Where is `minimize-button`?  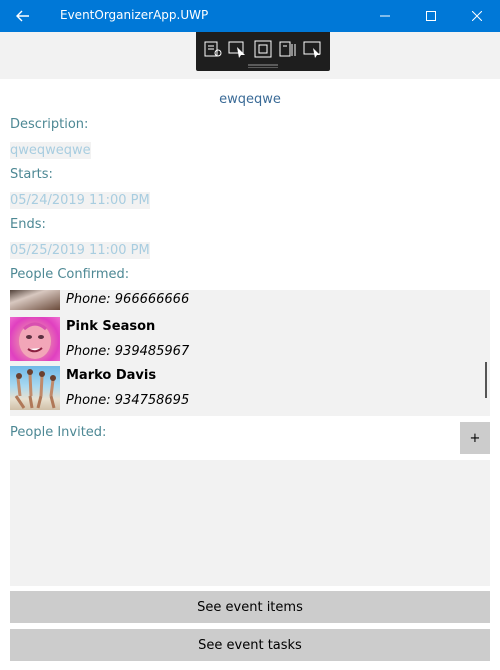 minimize-button is located at coordinates (385, 16).